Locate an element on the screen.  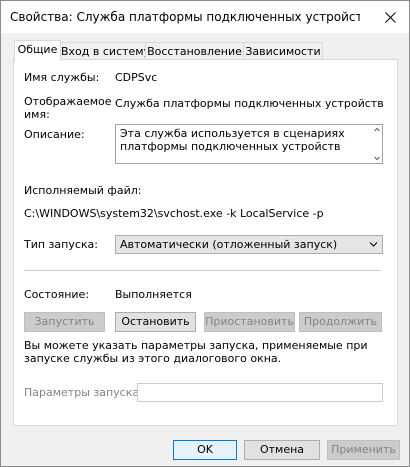
startup-type-select: Автоматически (отложенный запуск) is located at coordinates (249, 244).